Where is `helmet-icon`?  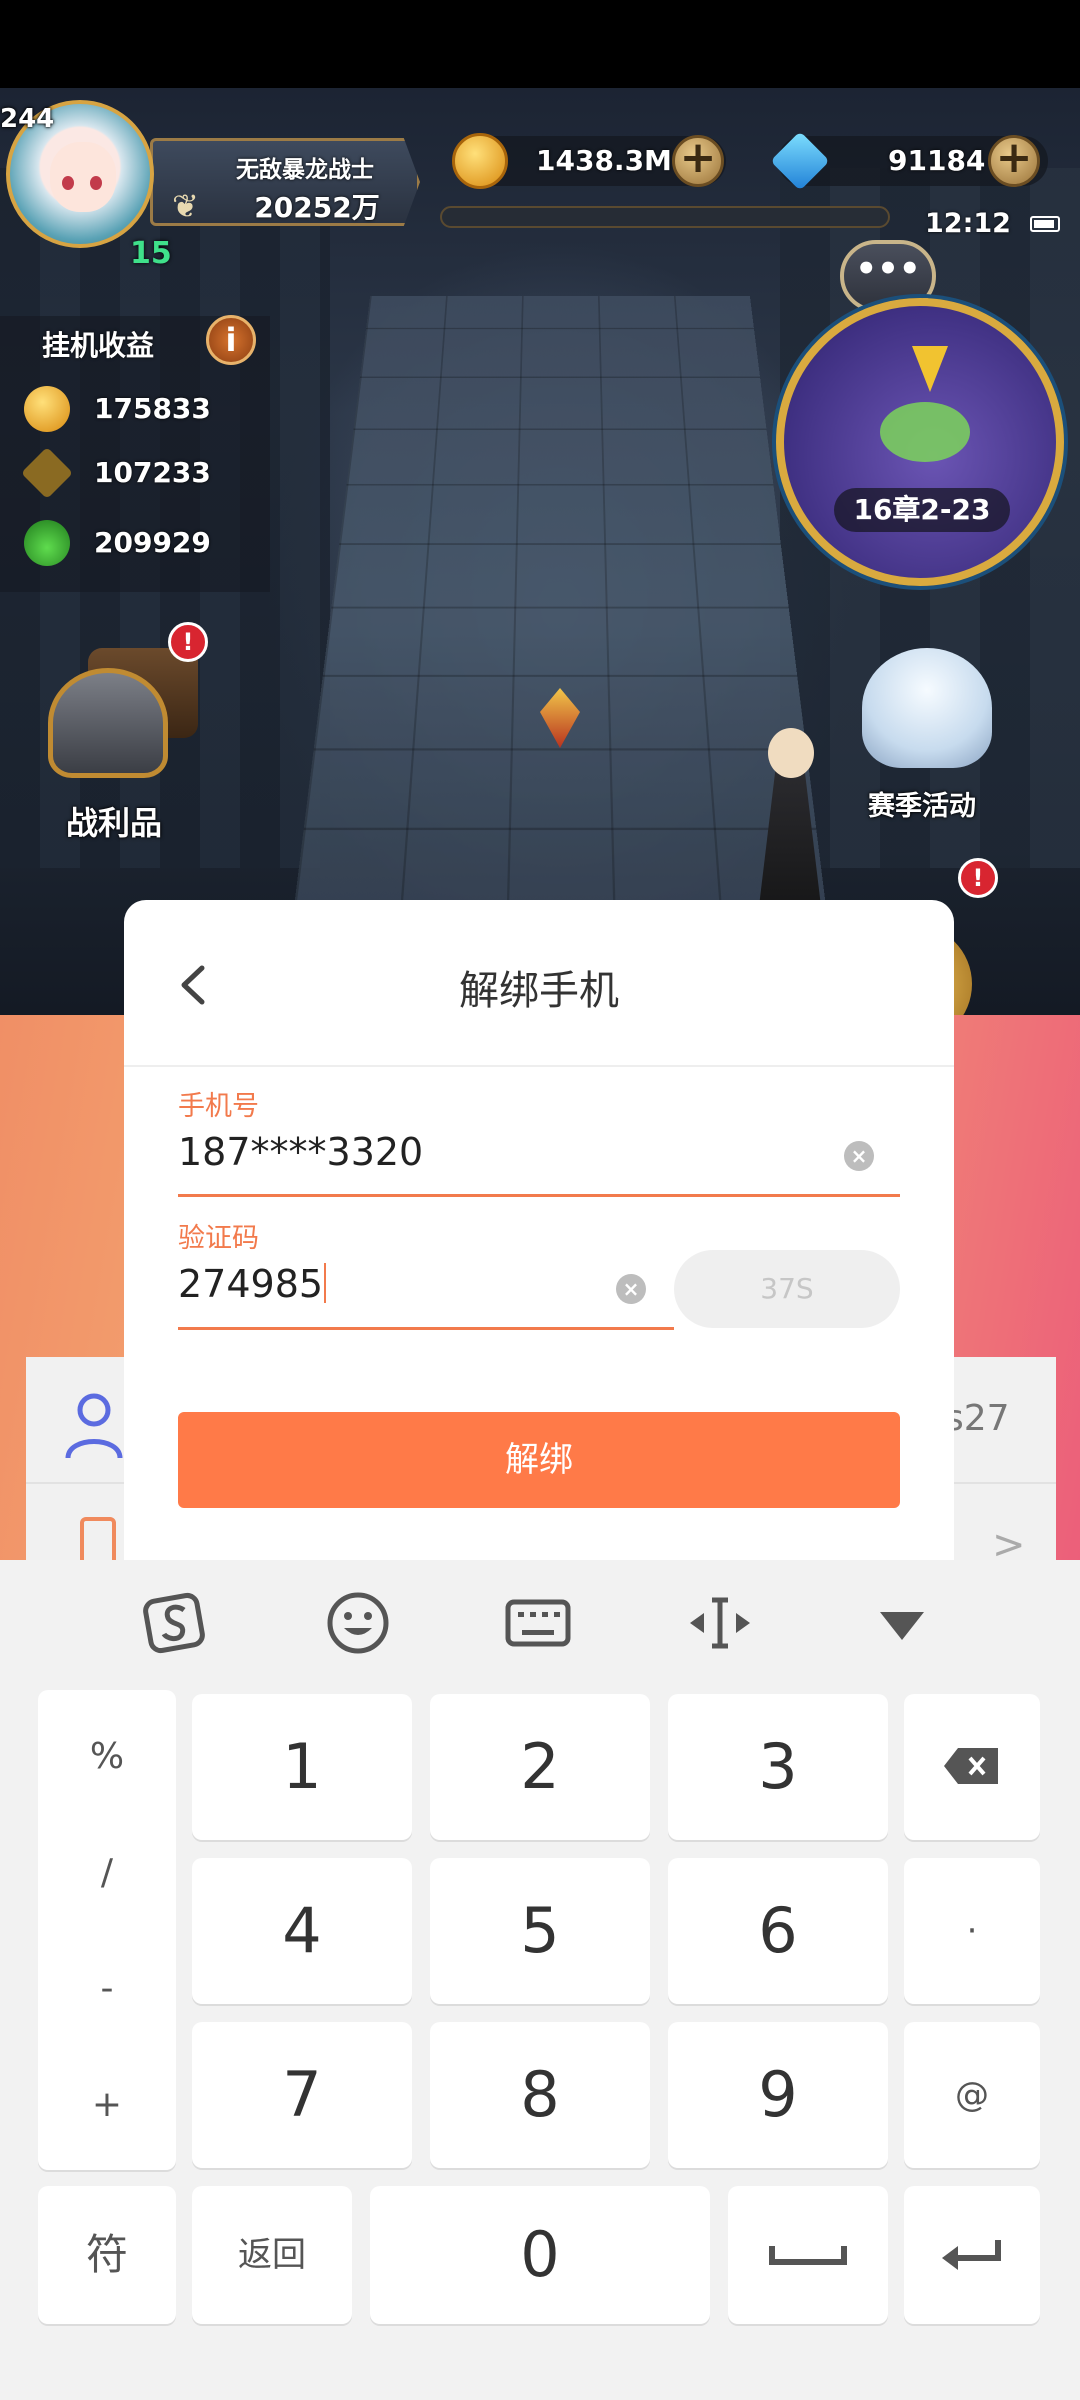
helmet-icon is located at coordinates (108, 723).